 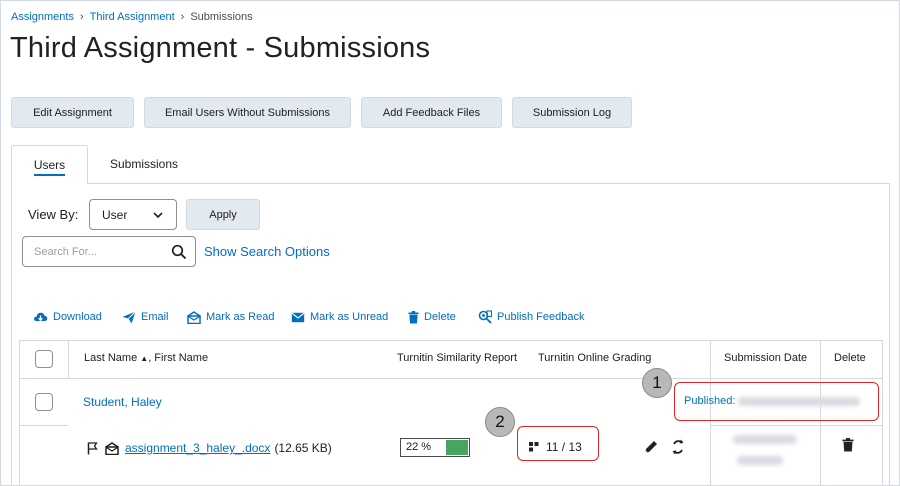 I want to click on grading-callout-box, so click(x=558, y=443).